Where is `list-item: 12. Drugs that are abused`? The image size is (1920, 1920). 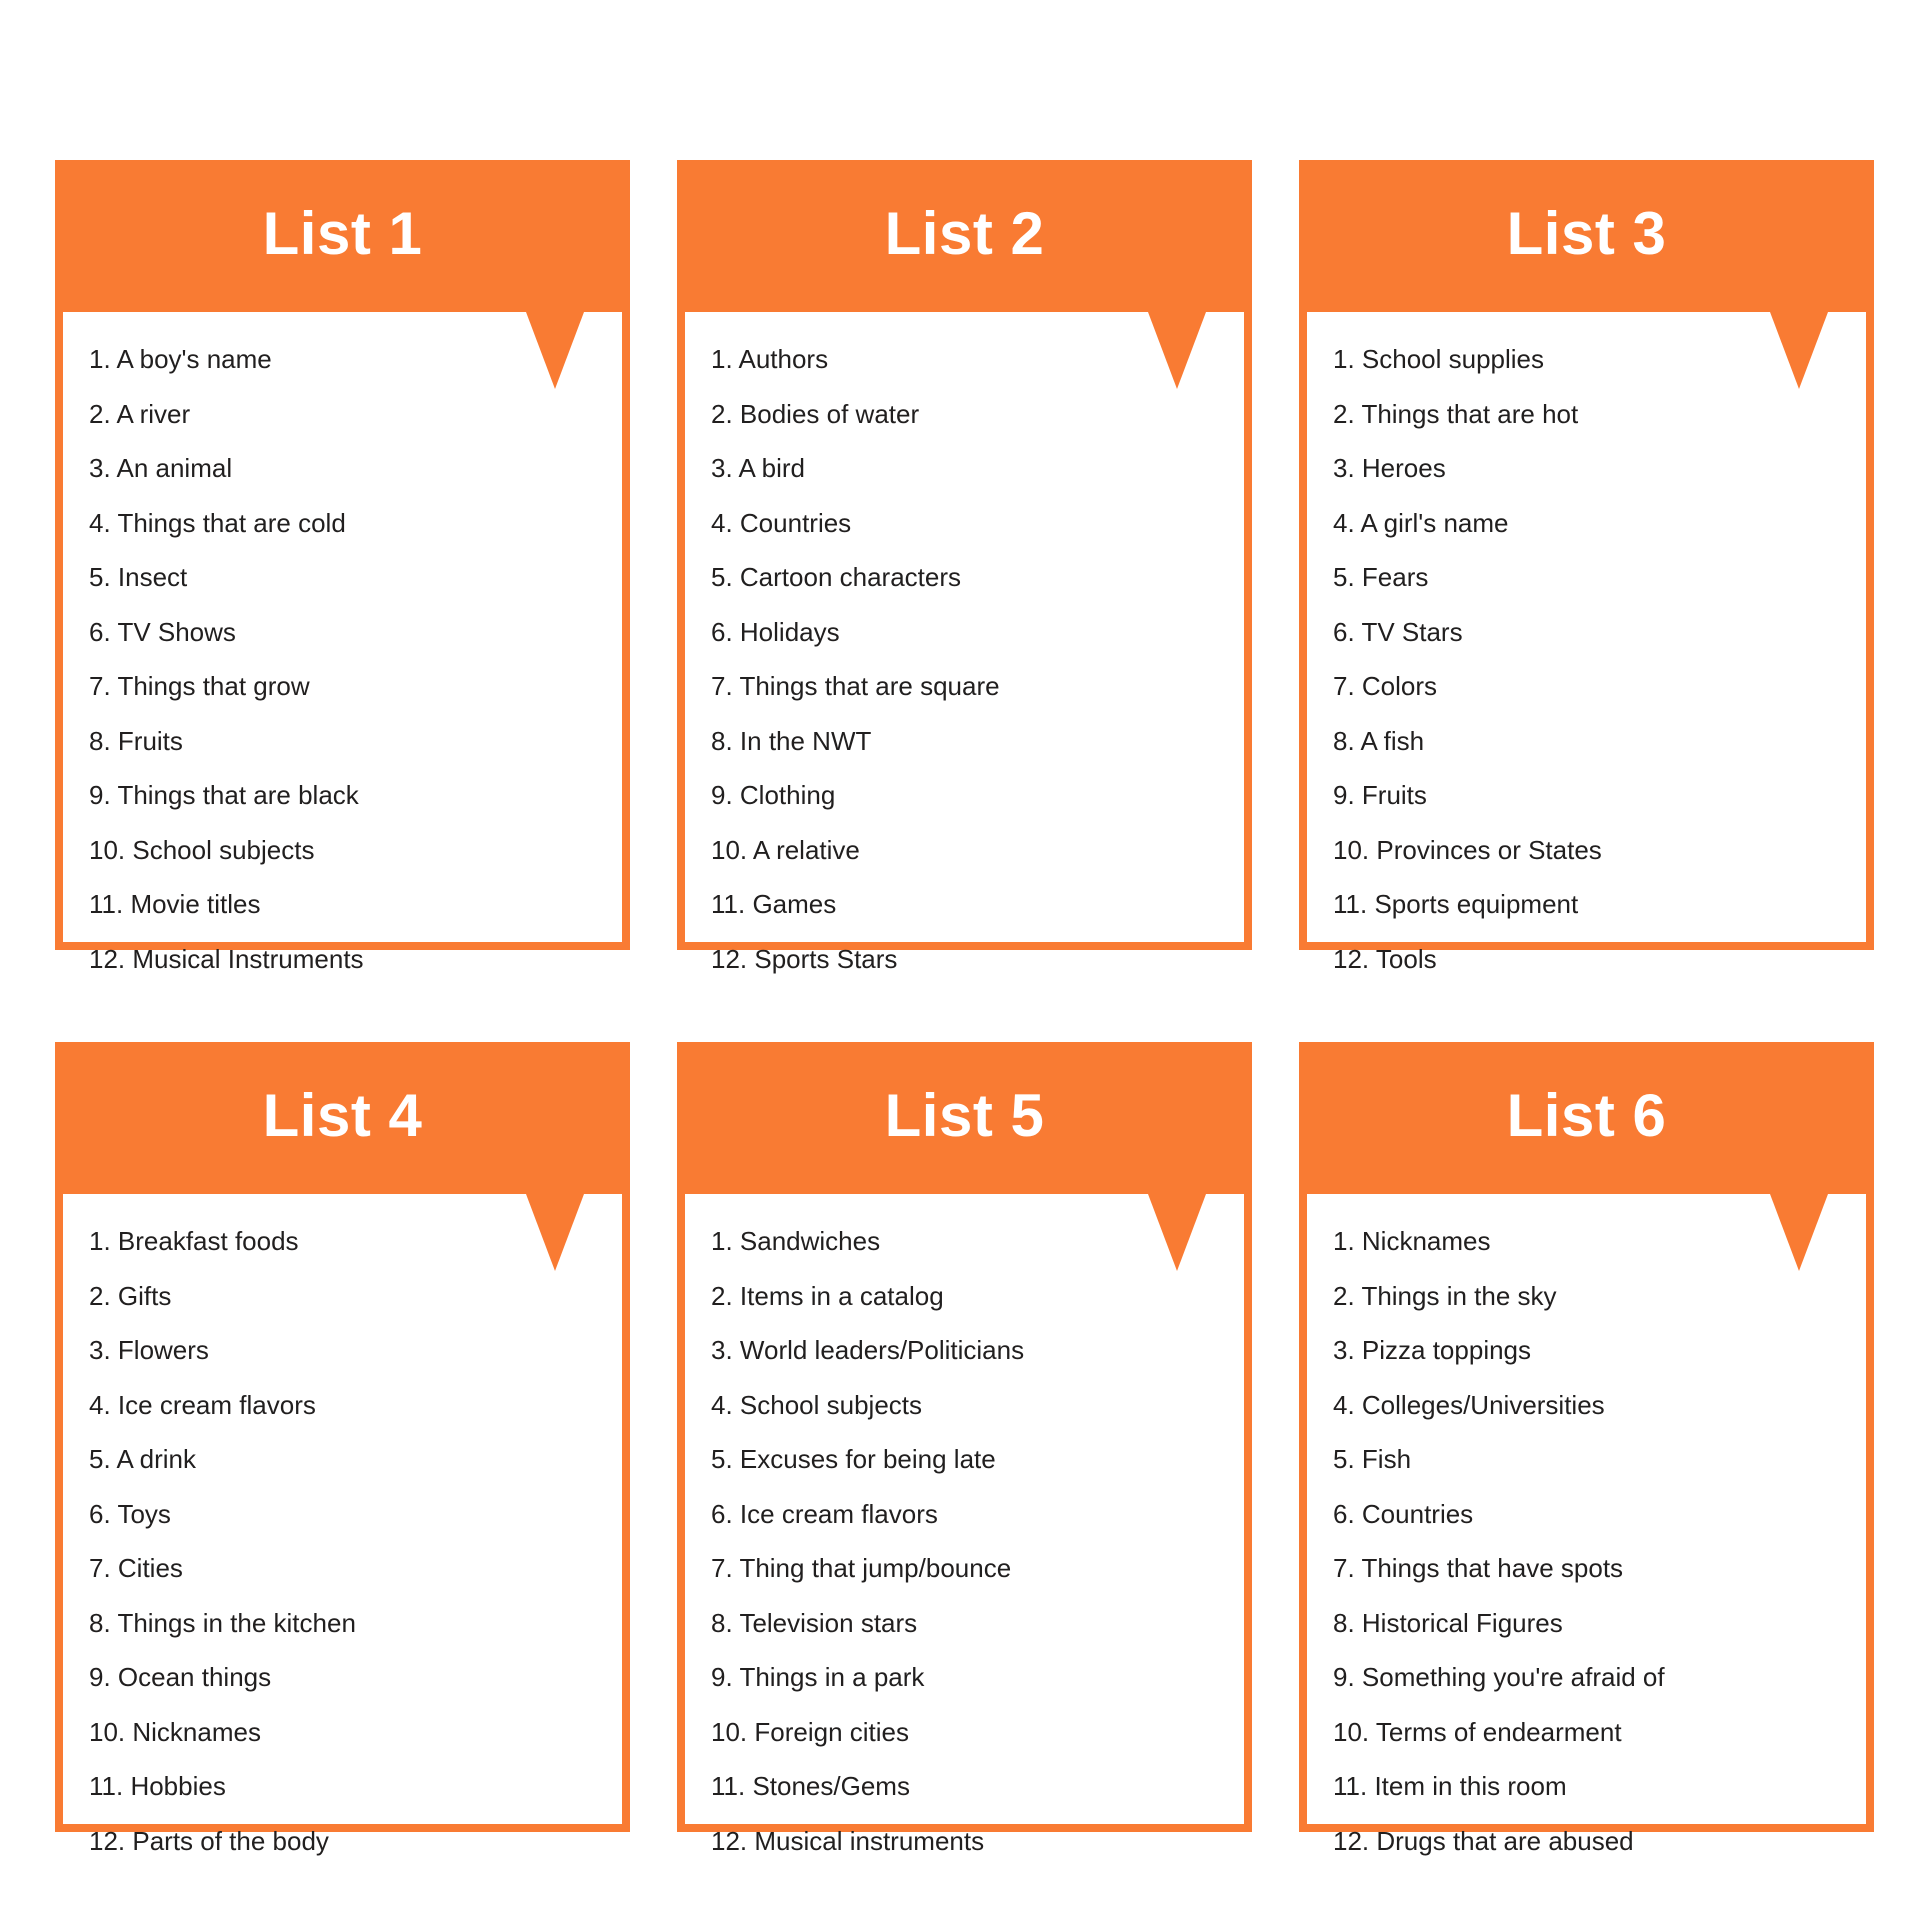 list-item: 12. Drugs that are abused is located at coordinates (1483, 1840).